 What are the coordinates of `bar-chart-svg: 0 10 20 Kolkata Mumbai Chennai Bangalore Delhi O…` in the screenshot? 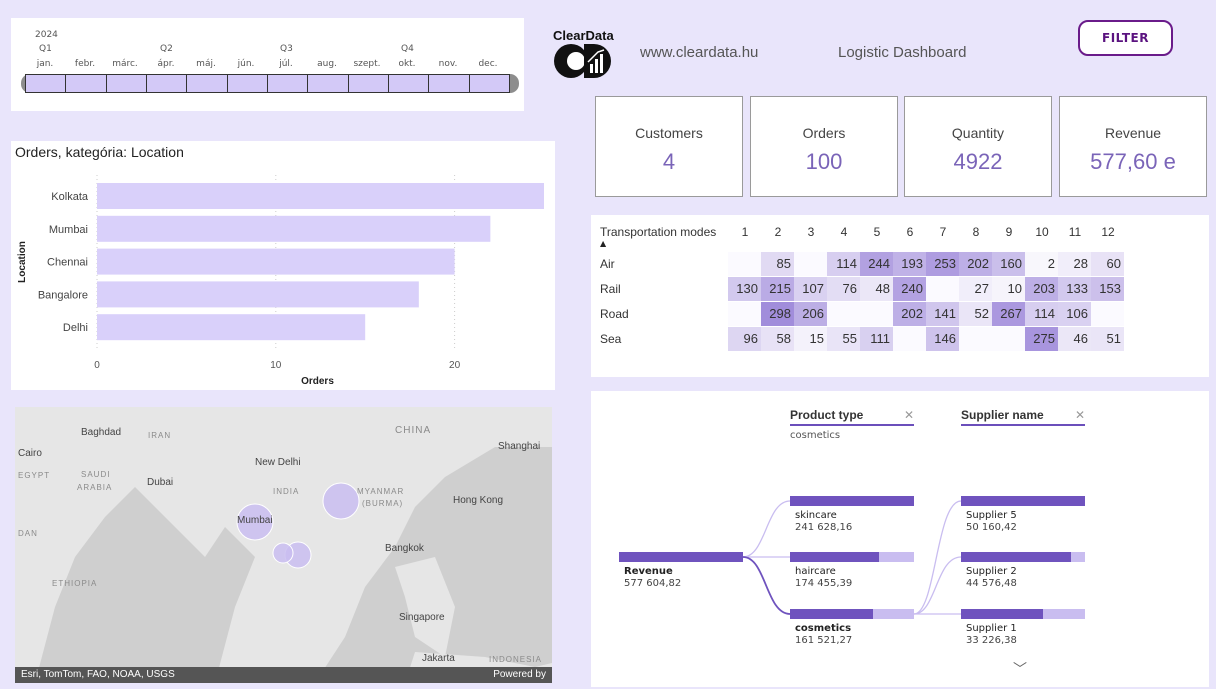 It's located at (280, 281).